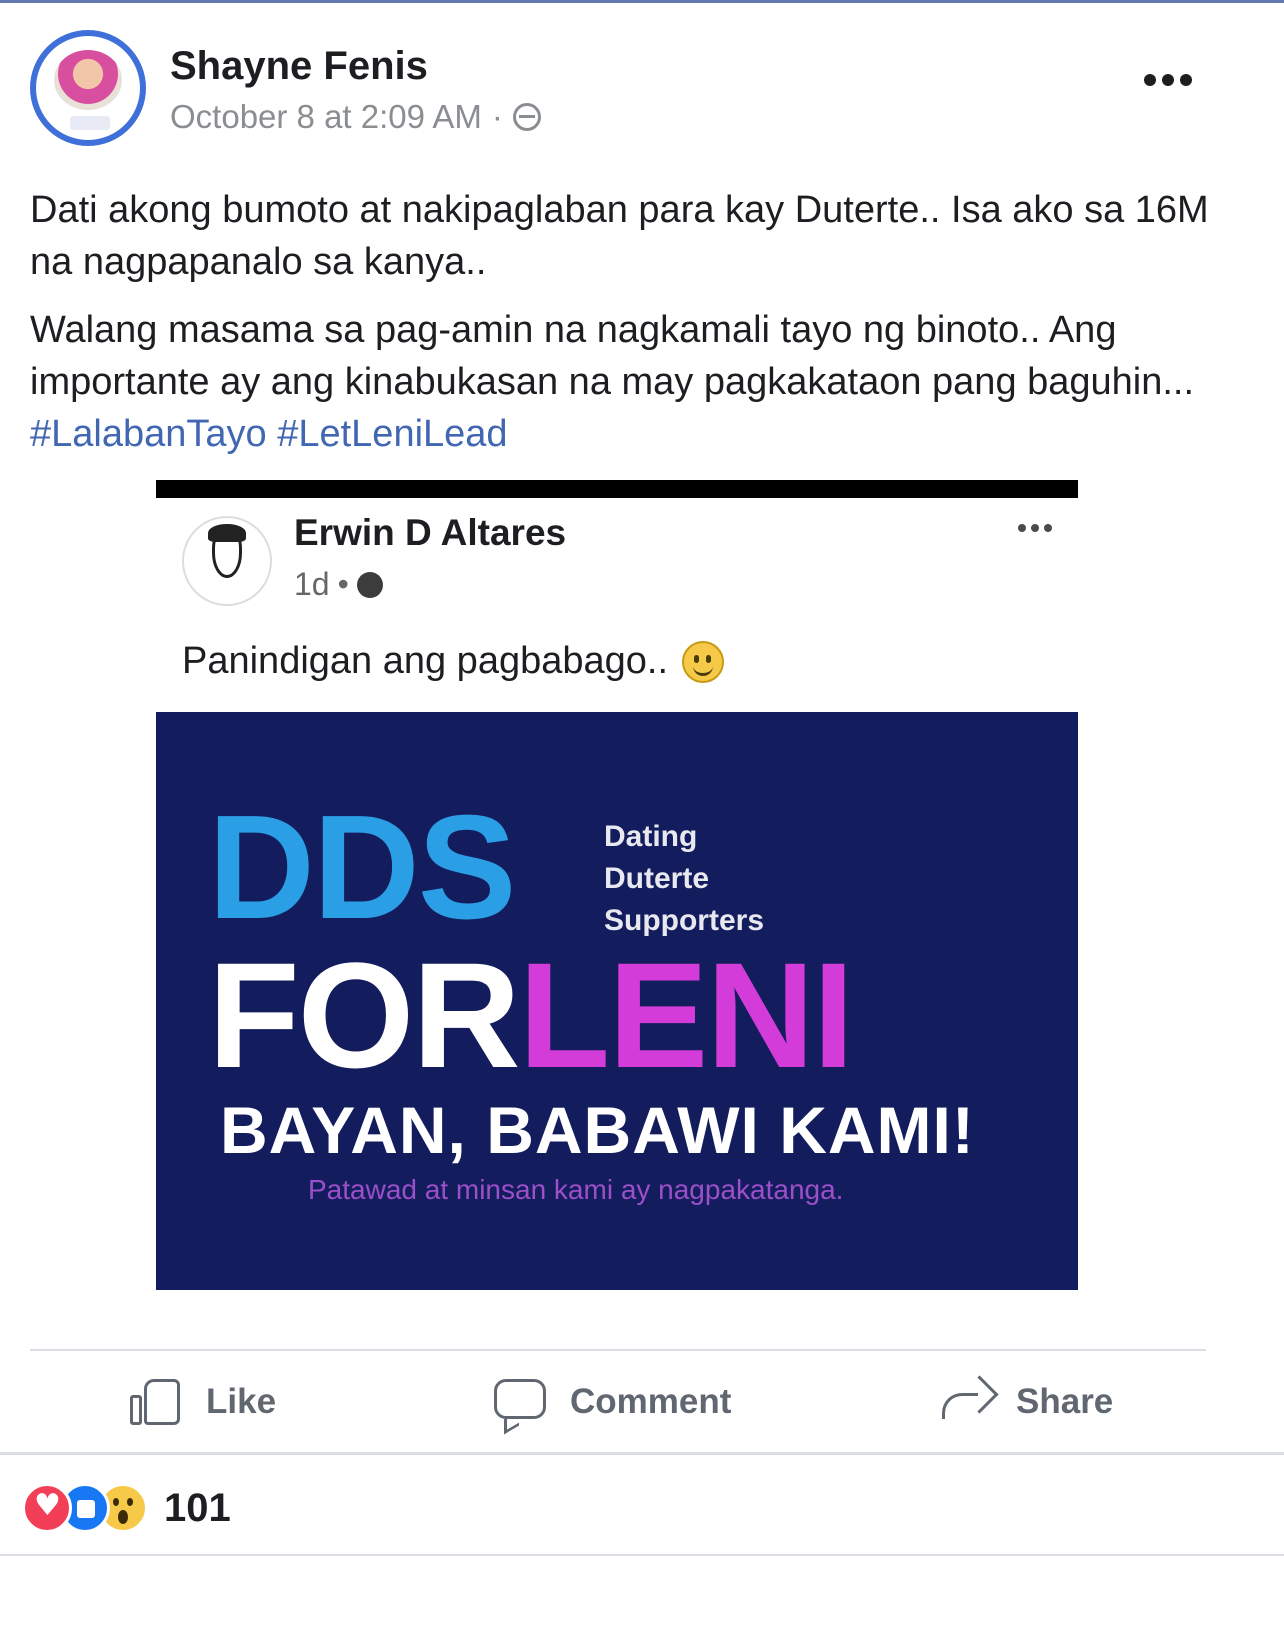 The image size is (1284, 1631). I want to click on shared-post-meta: 1d •, so click(338, 584).